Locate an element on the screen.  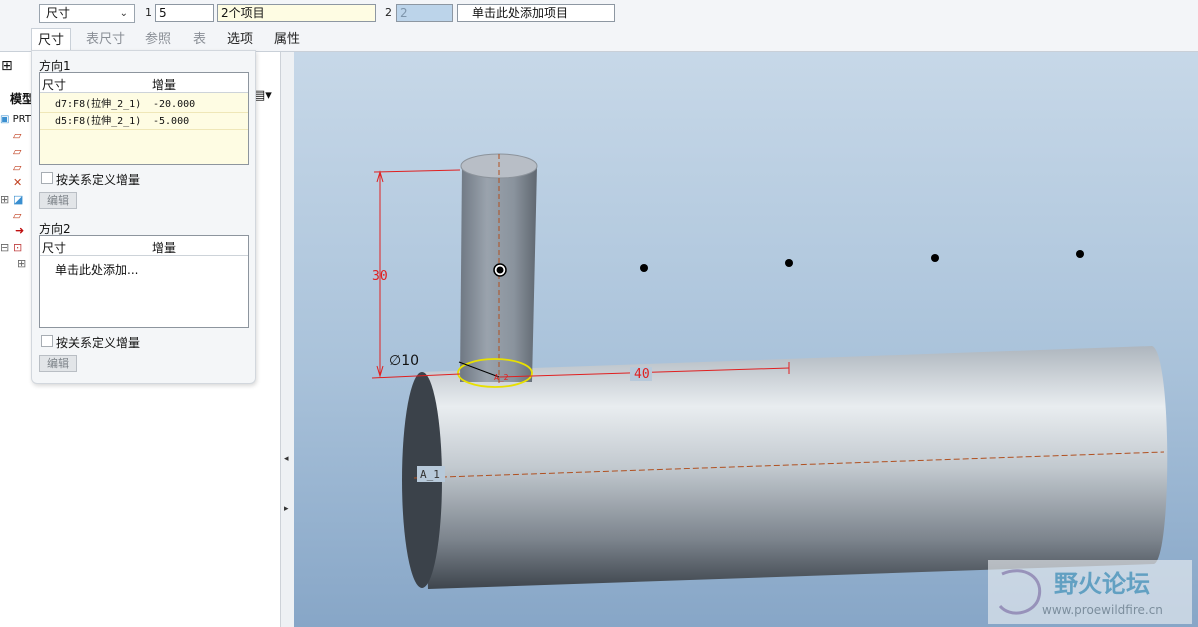
direction2-edit-button: 编辑 is located at coordinates (58, 363).